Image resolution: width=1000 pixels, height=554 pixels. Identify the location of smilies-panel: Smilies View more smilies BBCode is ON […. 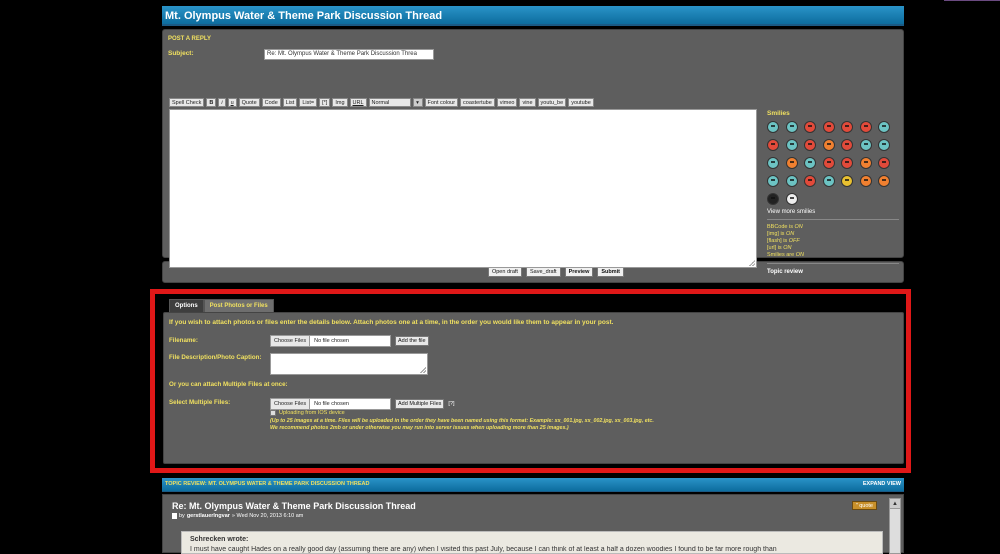
(833, 192).